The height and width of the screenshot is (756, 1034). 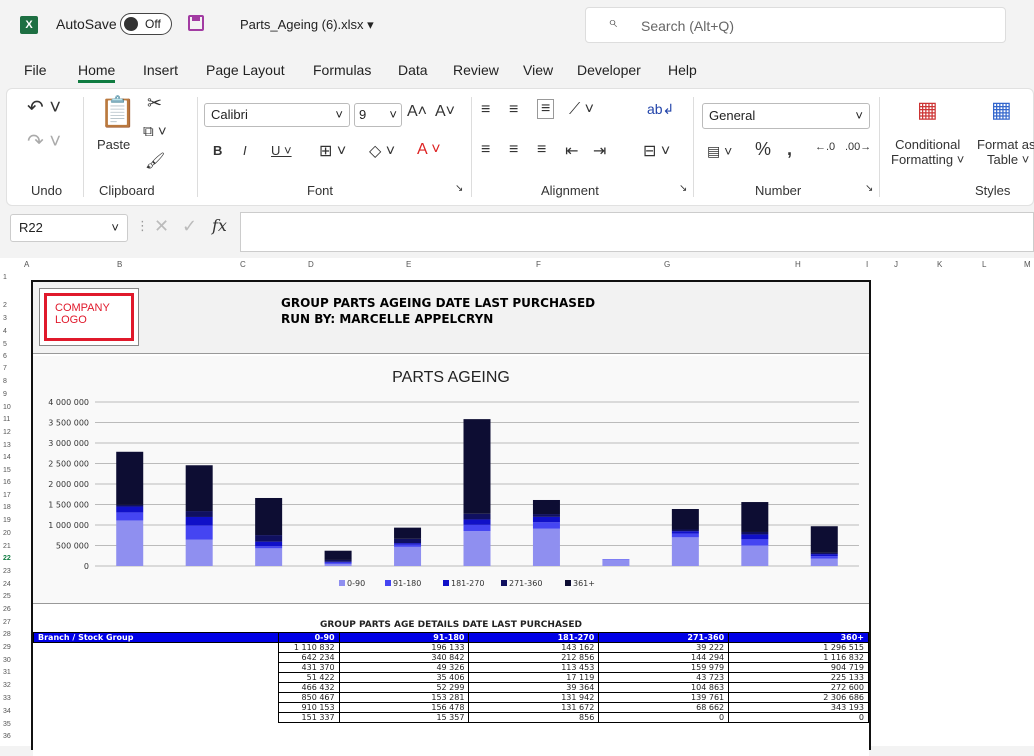 What do you see at coordinates (243, 264) in the screenshot?
I see `column-header: C` at bounding box center [243, 264].